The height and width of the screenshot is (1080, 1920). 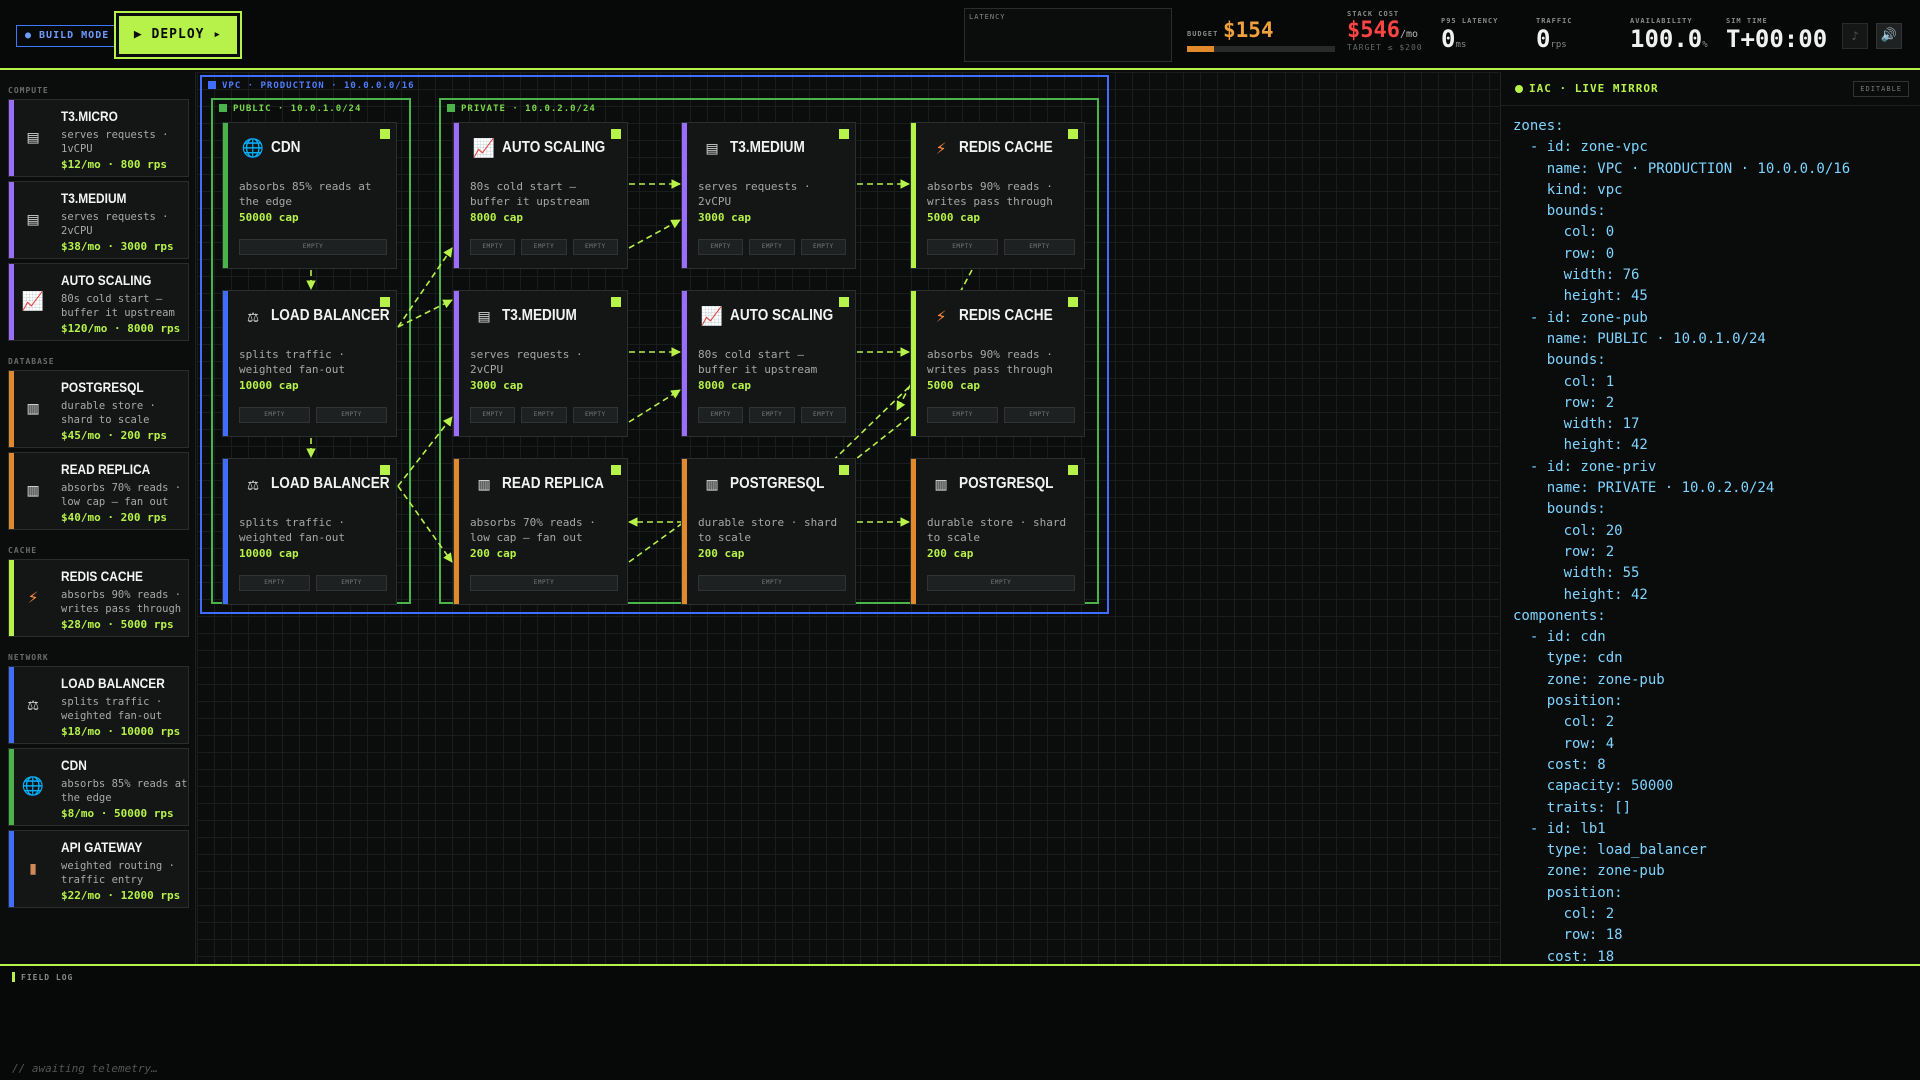 I want to click on card-slots: EMPTY EMPTY, so click(x=1001, y=415).